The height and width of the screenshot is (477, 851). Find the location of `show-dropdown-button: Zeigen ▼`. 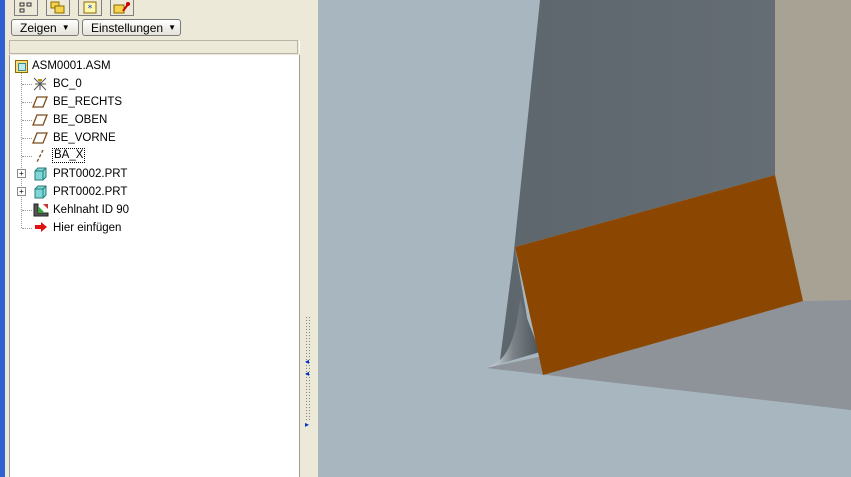

show-dropdown-button: Zeigen ▼ is located at coordinates (45, 27).